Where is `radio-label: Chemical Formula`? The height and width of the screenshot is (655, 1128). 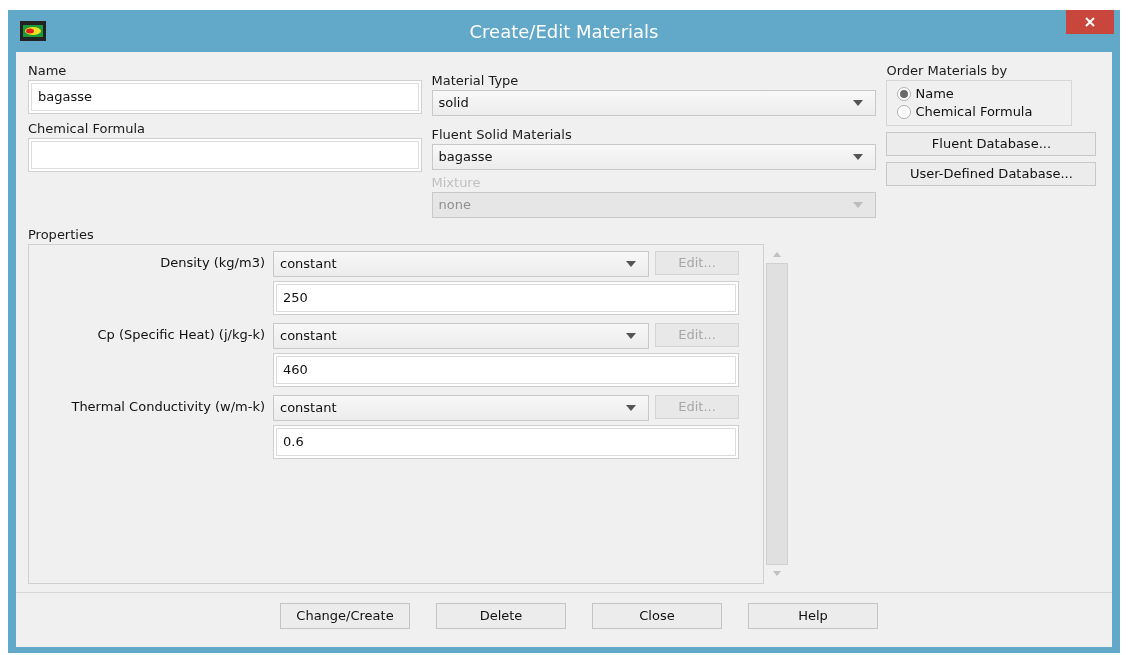
radio-label: Chemical Formula is located at coordinates (974, 112).